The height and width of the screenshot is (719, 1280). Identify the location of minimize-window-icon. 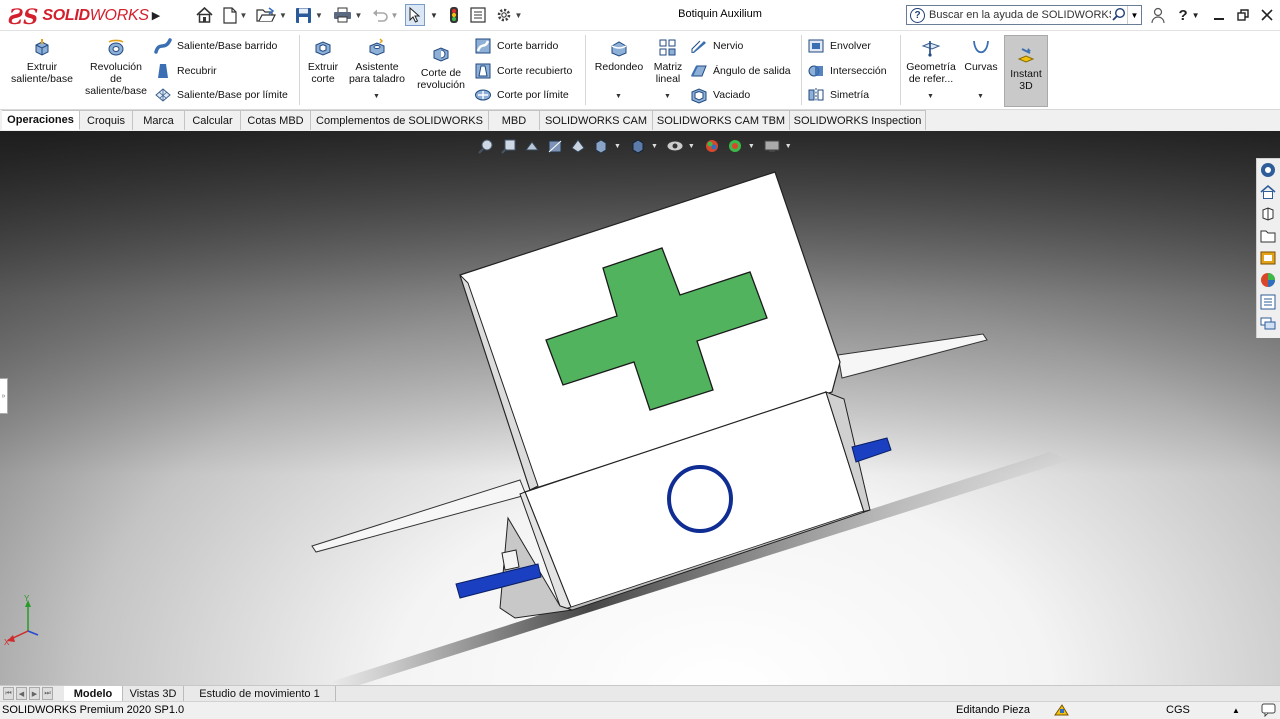
(1219, 15).